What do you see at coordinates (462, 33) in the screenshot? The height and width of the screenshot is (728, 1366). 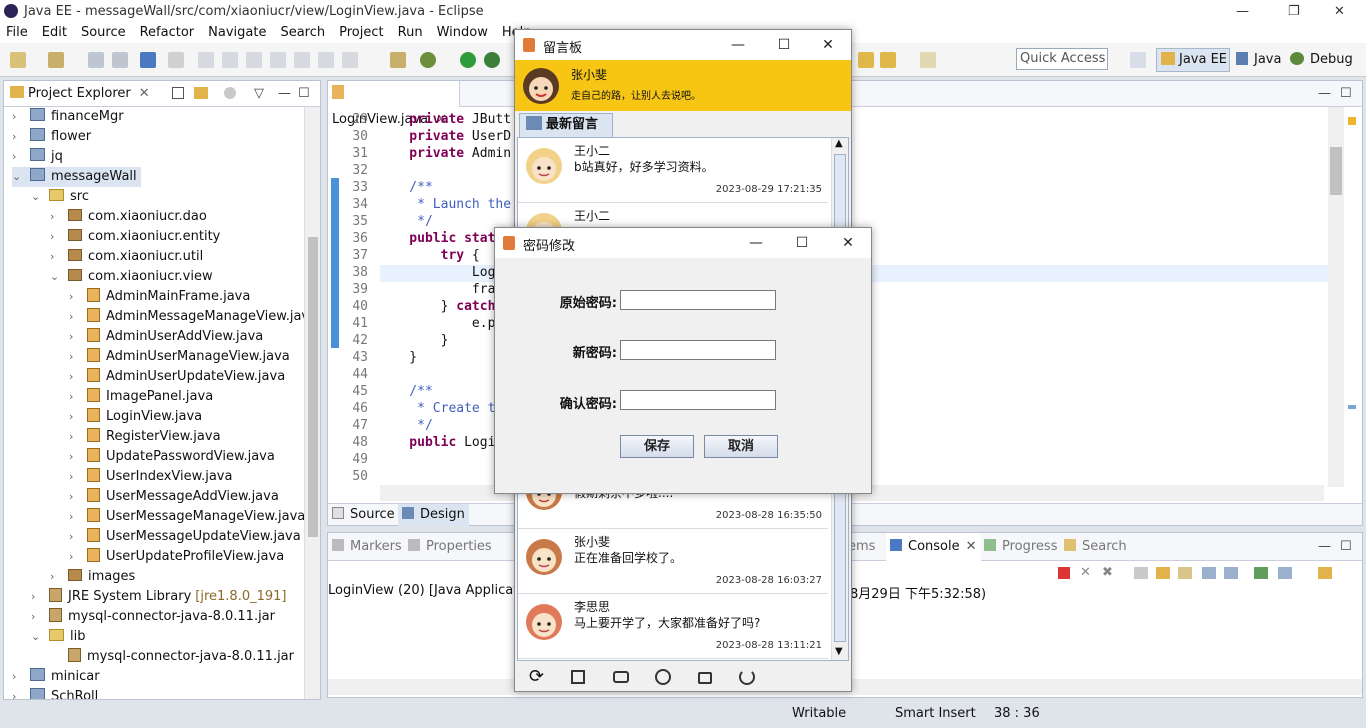 I see `menu-window: Window` at bounding box center [462, 33].